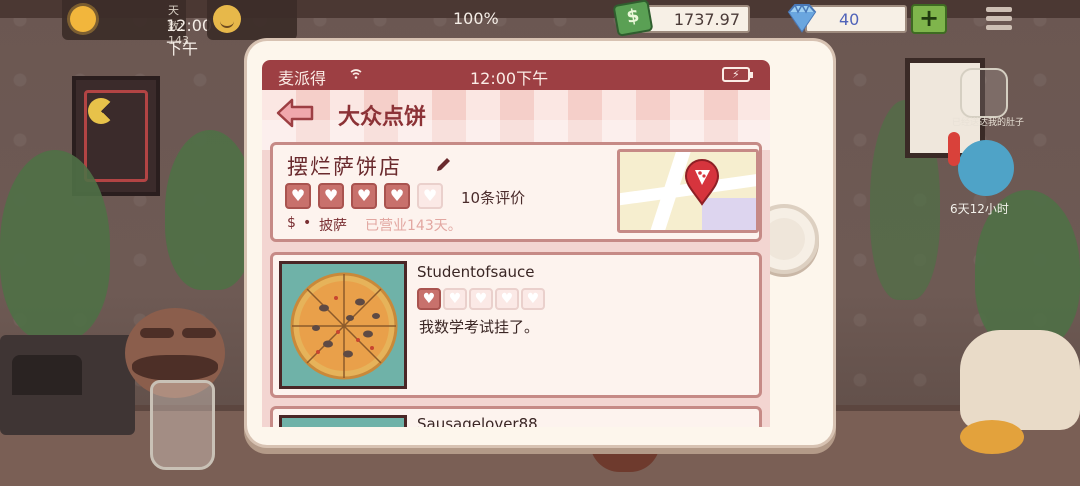  Describe the element at coordinates (101, 111) in the screenshot. I see `pacman-icon` at that location.